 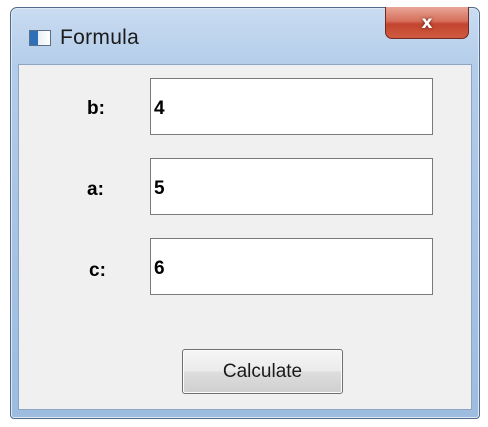 What do you see at coordinates (291, 266) in the screenshot?
I see `c-input` at bounding box center [291, 266].